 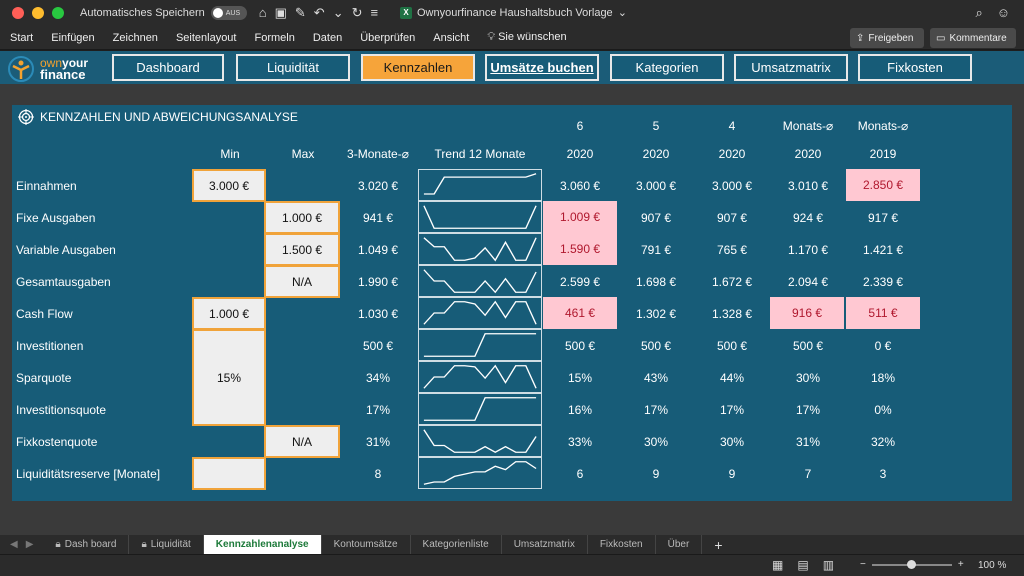 I want to click on einnahmen-avg-2019-value: 2.850 €, so click(x=883, y=185).